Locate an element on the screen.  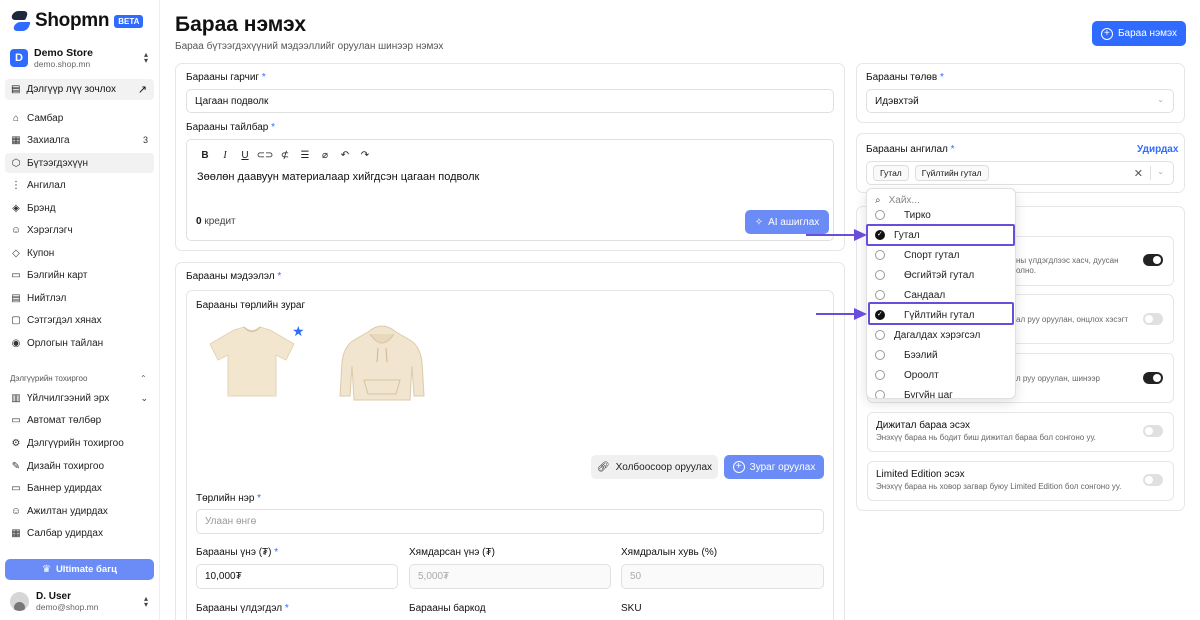
editor-toolbar: B I U ⊂⊃ ⊄ ☰ ⌀ ↶ ↷ is located at coordinates (285, 155).